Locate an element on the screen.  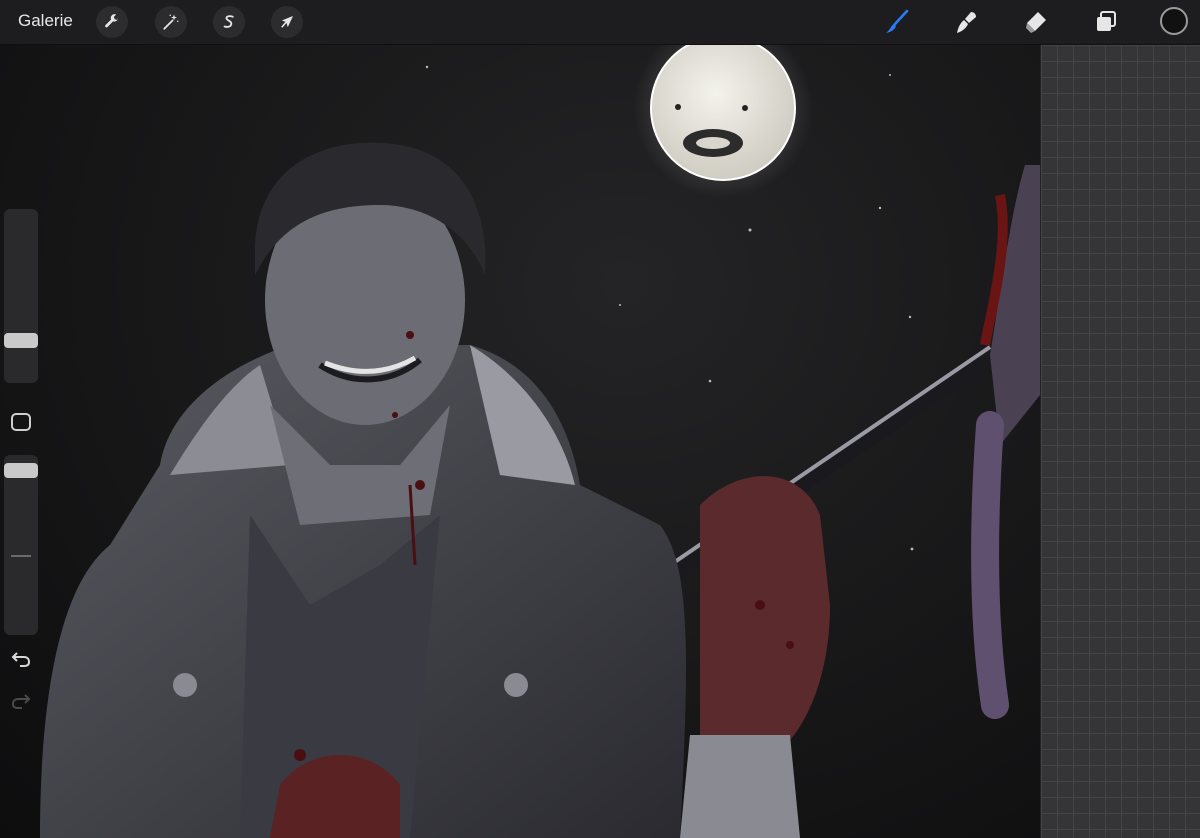
redo-button is located at coordinates (21, 701).